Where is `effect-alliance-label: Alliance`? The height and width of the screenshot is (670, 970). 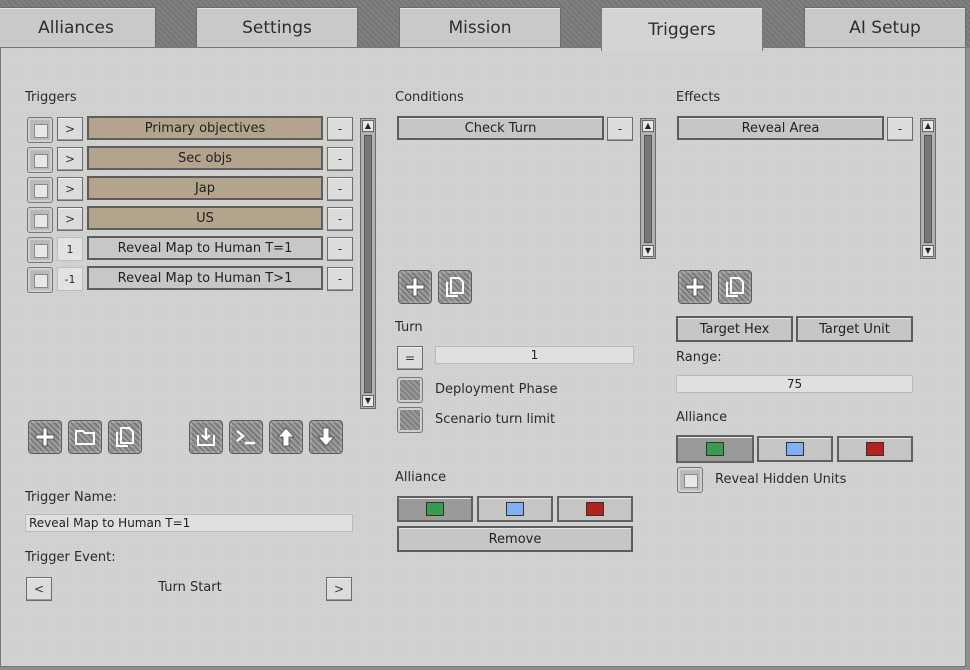
effect-alliance-label: Alliance is located at coordinates (702, 417).